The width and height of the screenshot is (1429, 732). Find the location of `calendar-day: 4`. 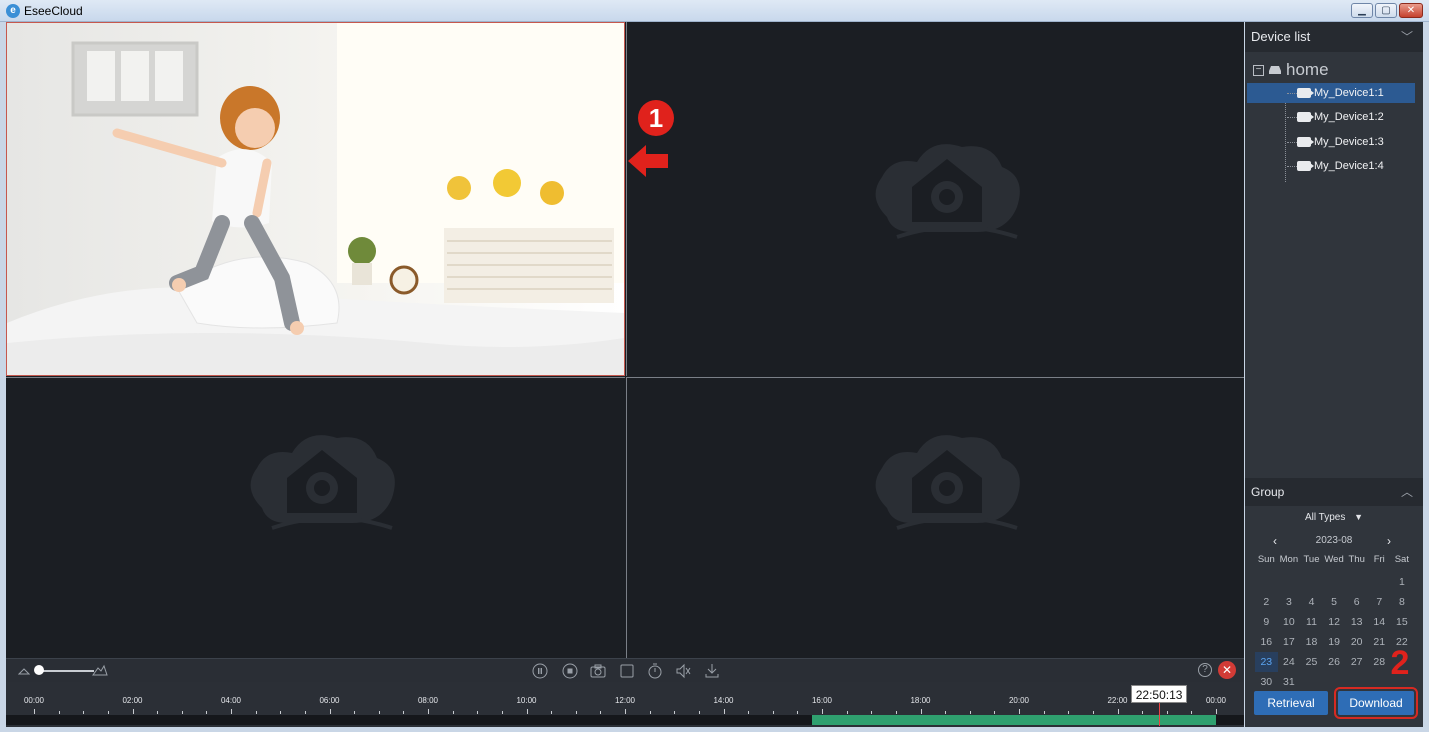

calendar-day: 4 is located at coordinates (1311, 602).